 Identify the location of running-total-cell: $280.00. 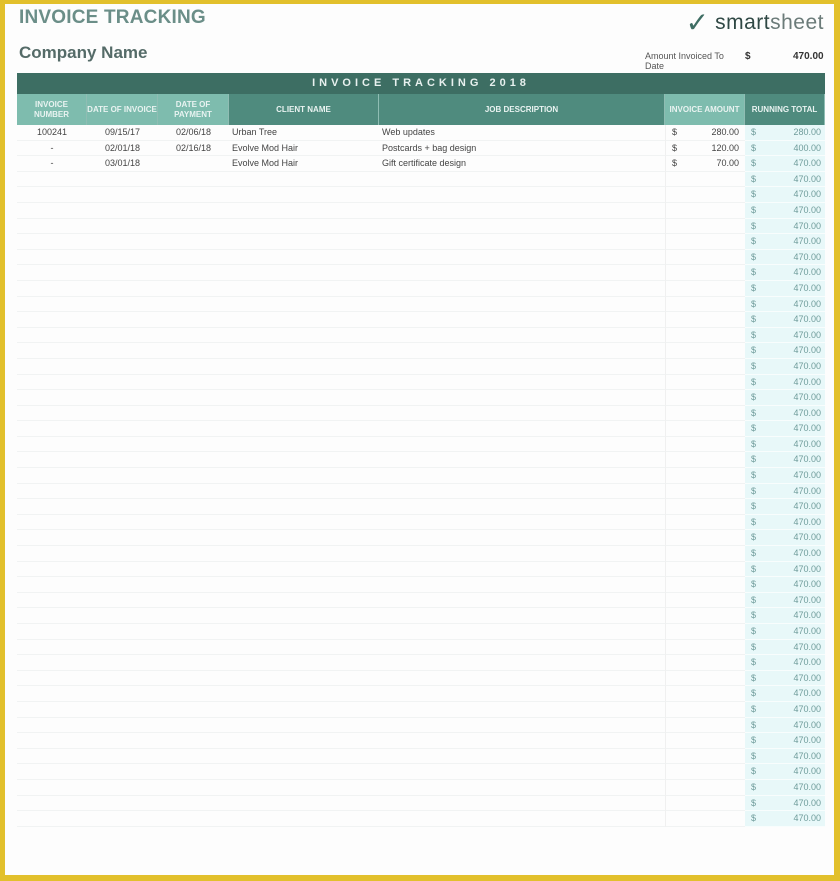
(785, 133).